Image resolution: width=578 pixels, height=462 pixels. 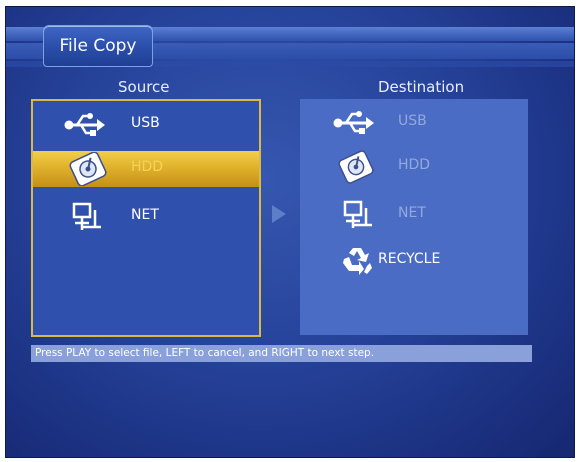 I want to click on destination-item-hdd: HDD, so click(x=414, y=167).